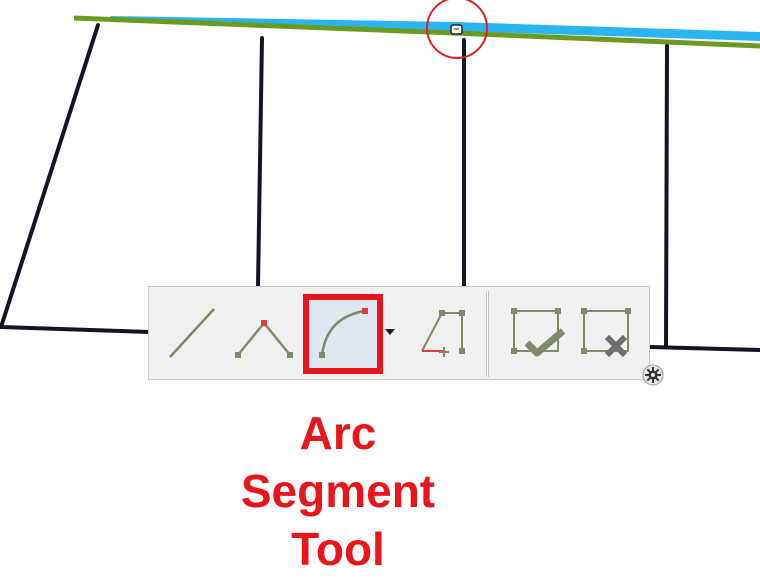 The height and width of the screenshot is (582, 760). What do you see at coordinates (264, 339) in the screenshot?
I see `midpoint-segment-icon` at bounding box center [264, 339].